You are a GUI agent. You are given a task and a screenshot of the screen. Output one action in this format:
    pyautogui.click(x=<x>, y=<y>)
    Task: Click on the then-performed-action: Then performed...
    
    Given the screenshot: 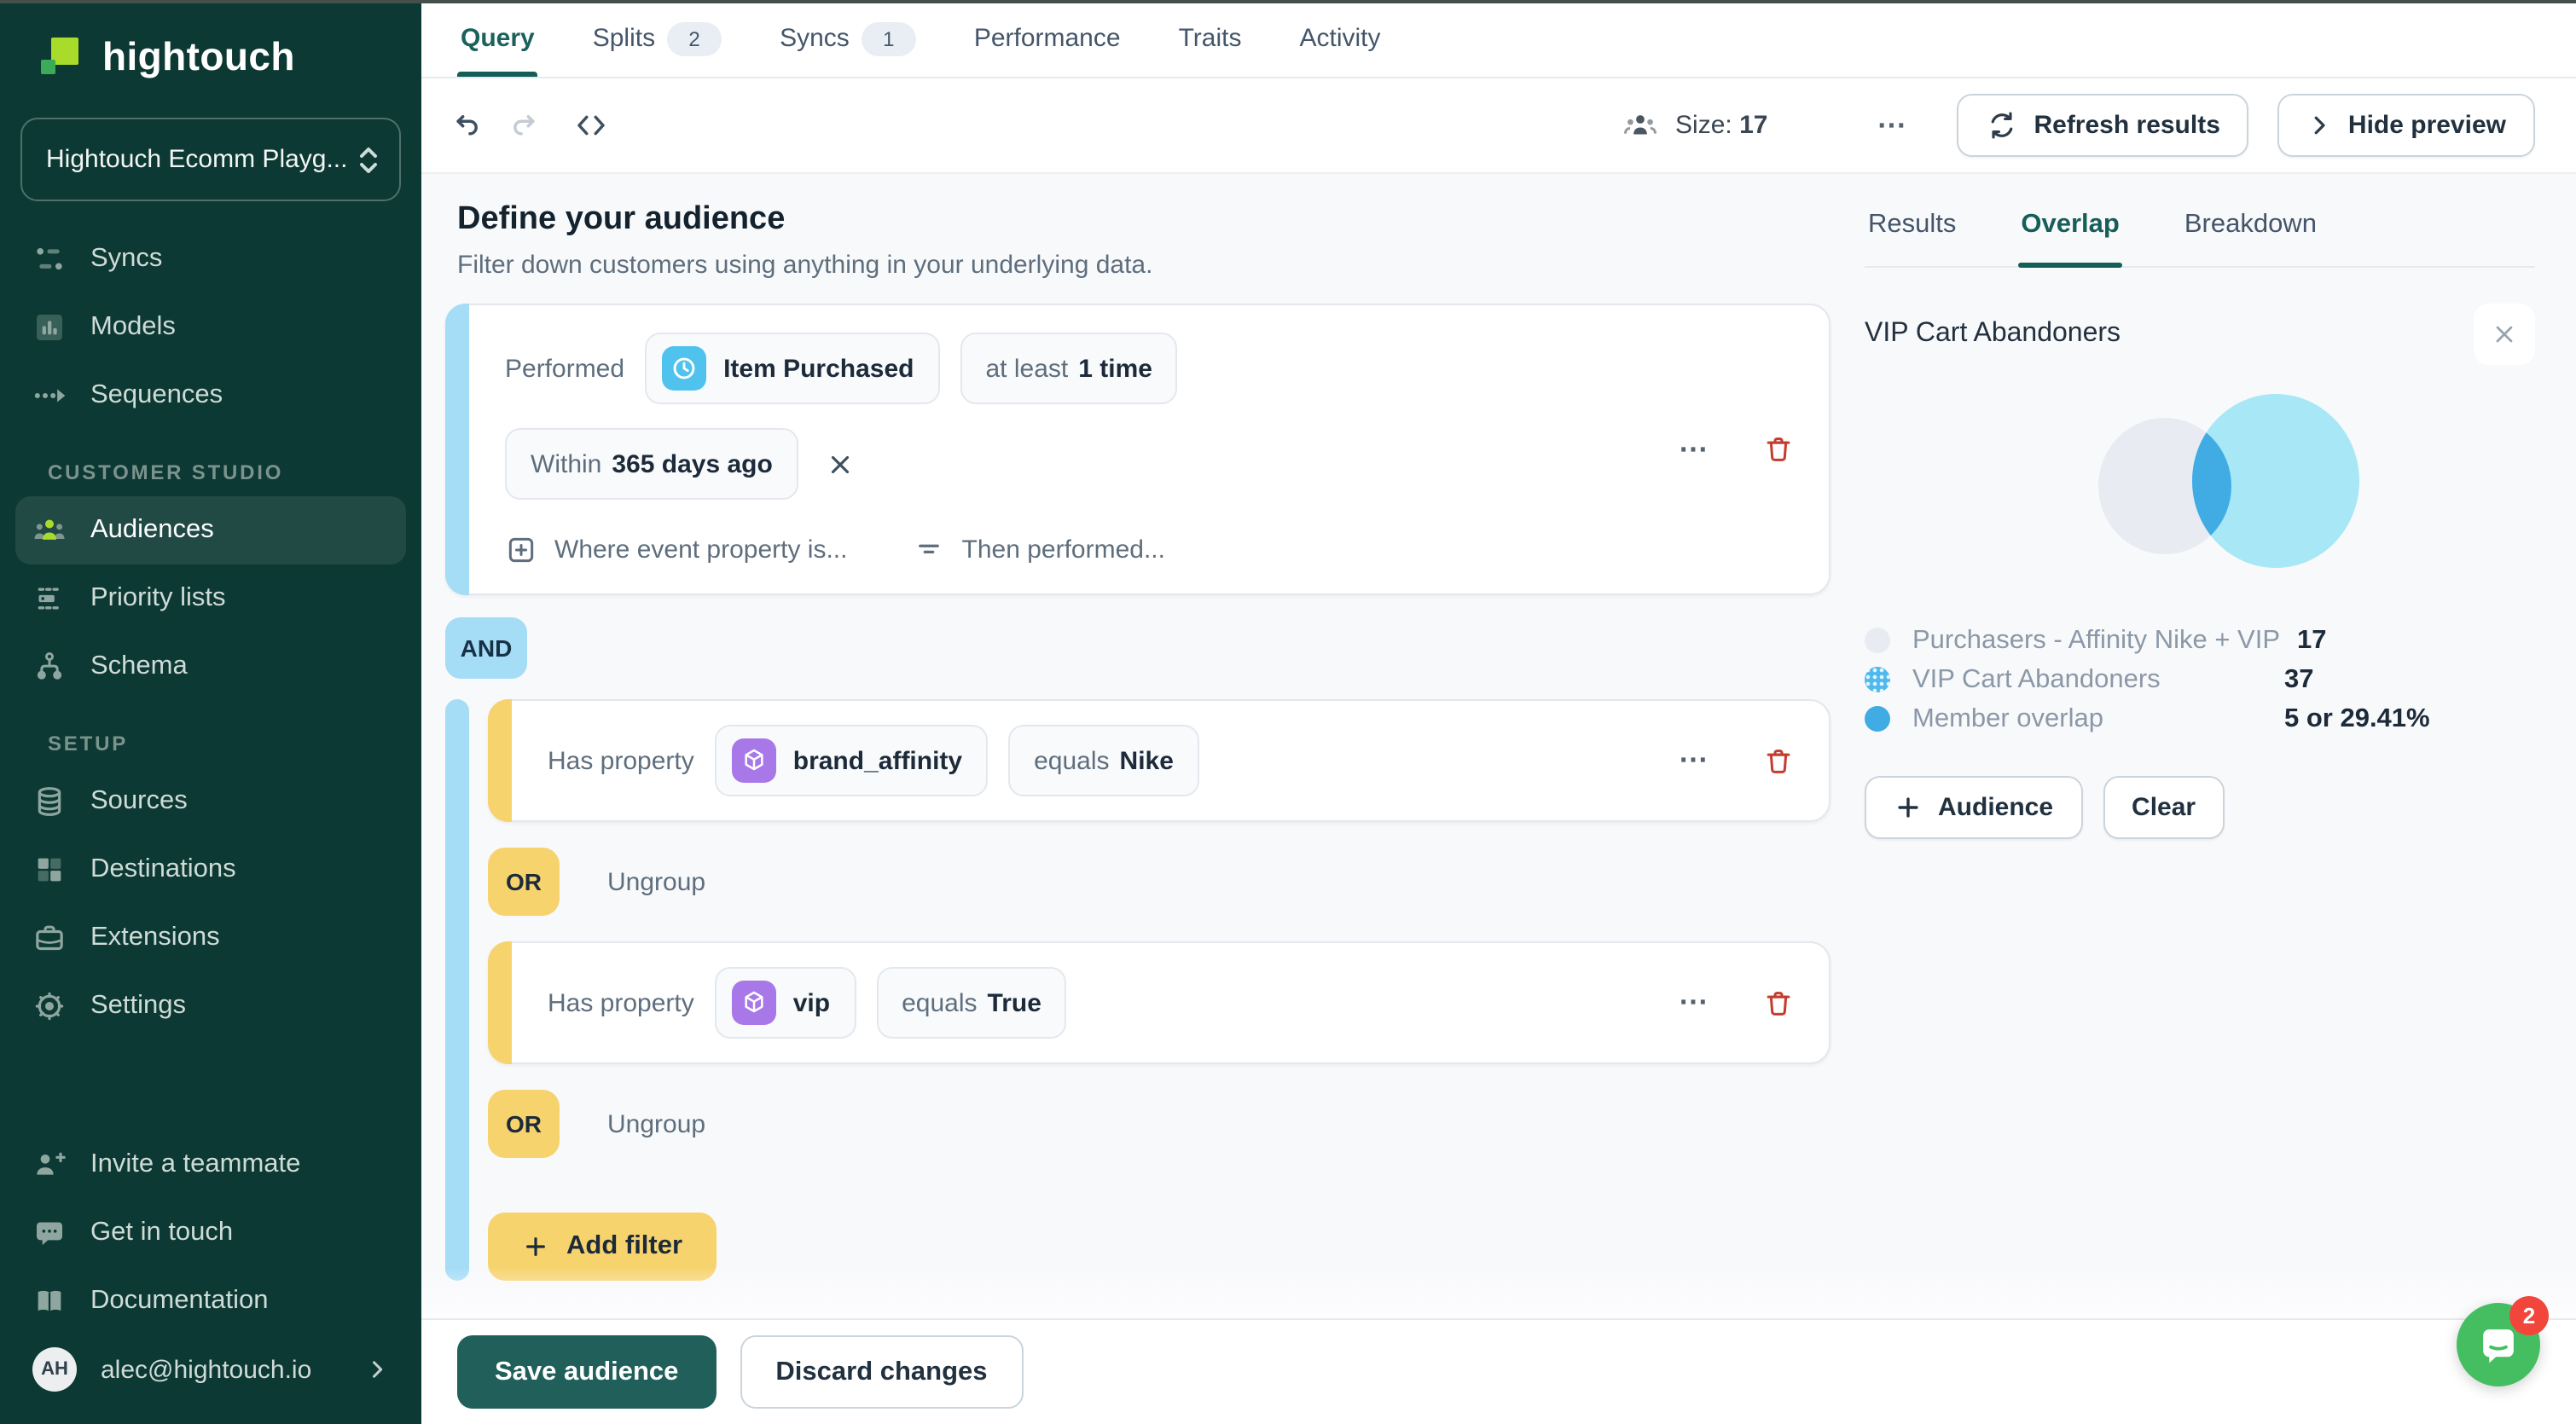 What is the action you would take?
    pyautogui.click(x=1039, y=550)
    